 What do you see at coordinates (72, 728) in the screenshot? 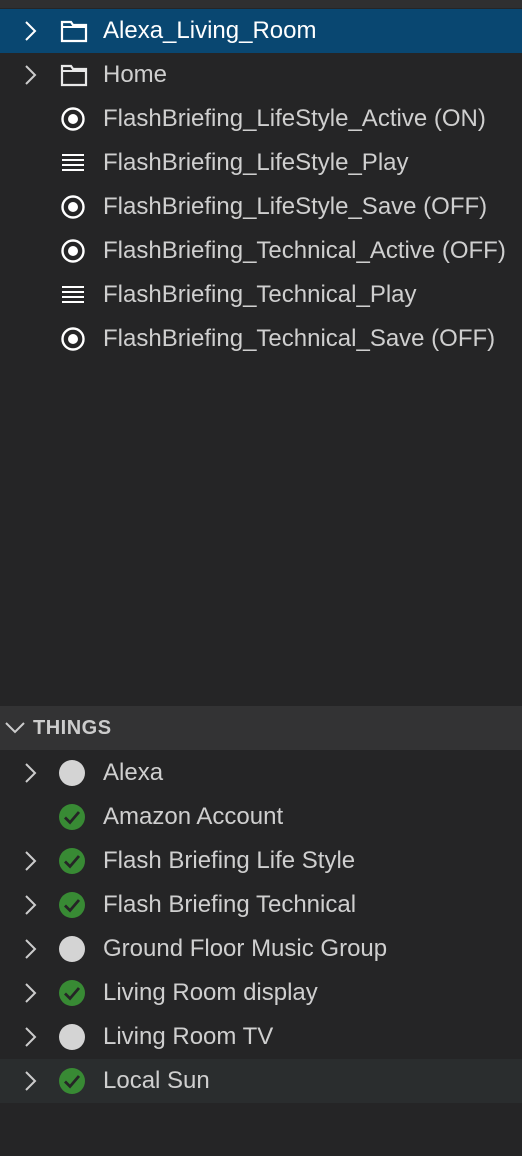
I see `things-section-title: THINGS` at bounding box center [72, 728].